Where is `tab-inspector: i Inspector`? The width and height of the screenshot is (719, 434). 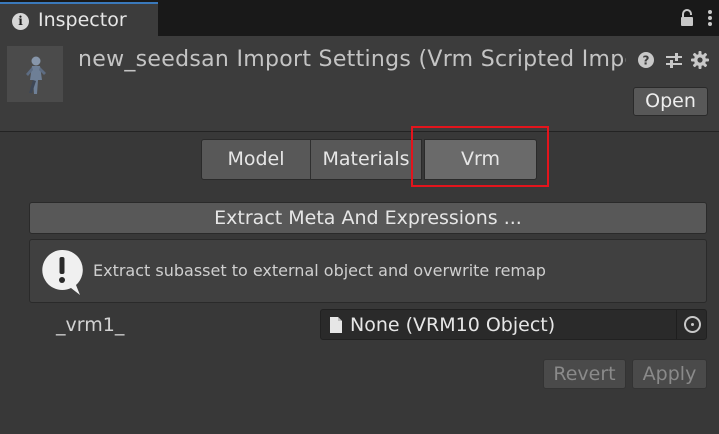
tab-inspector: i Inspector is located at coordinates (79, 19).